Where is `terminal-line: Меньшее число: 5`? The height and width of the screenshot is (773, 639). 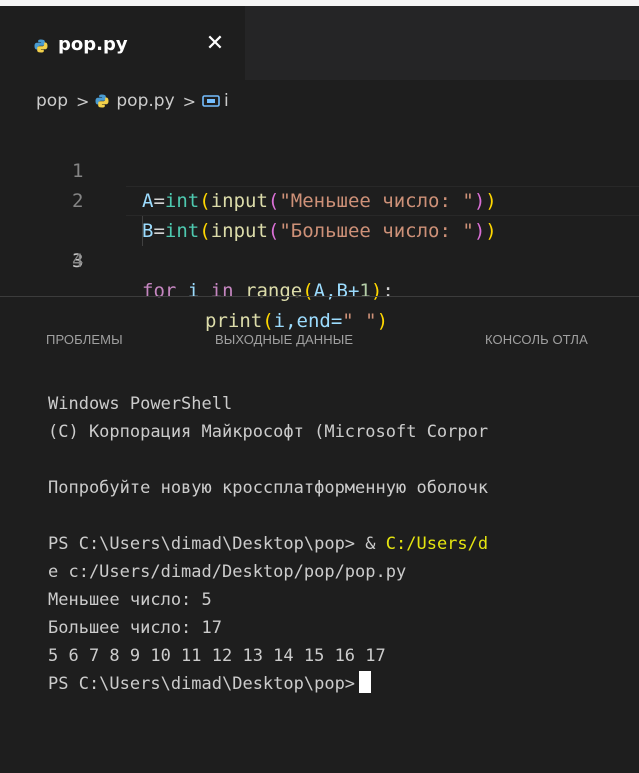
terminal-line: Меньшее число: 5 is located at coordinates (130, 600).